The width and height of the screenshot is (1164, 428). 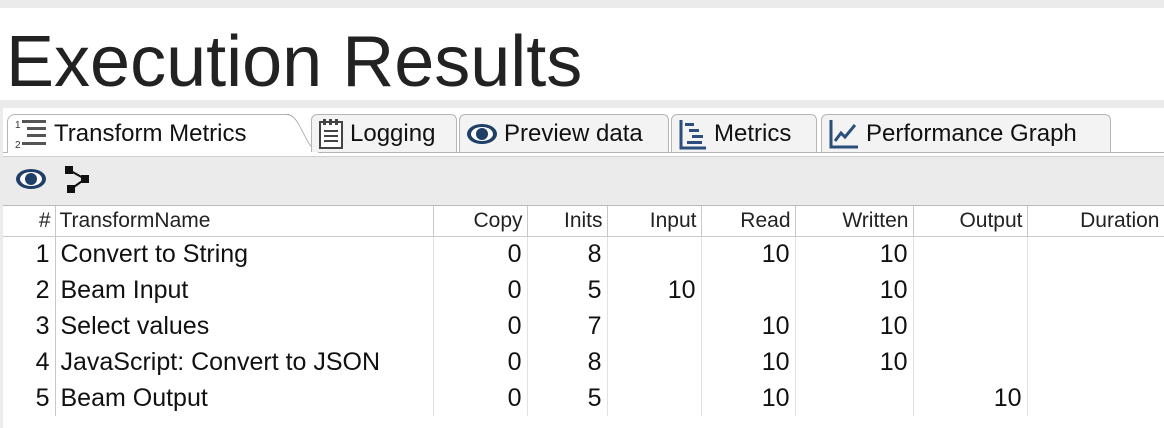 I want to click on table-cell: 4, so click(x=29, y=362).